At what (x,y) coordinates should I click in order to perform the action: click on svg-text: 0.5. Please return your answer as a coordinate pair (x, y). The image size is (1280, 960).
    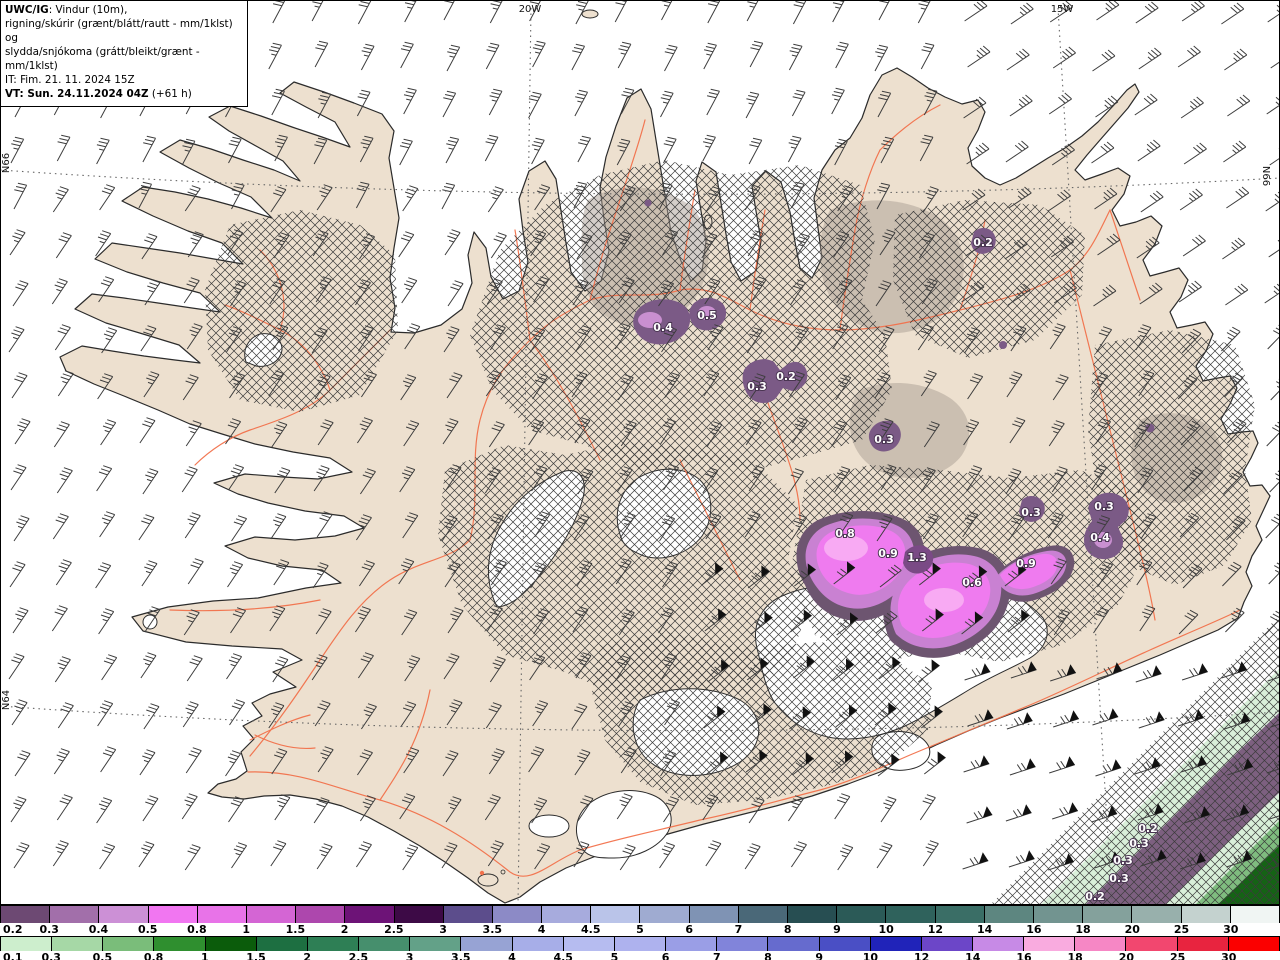
    Looking at the image, I should click on (707, 315).